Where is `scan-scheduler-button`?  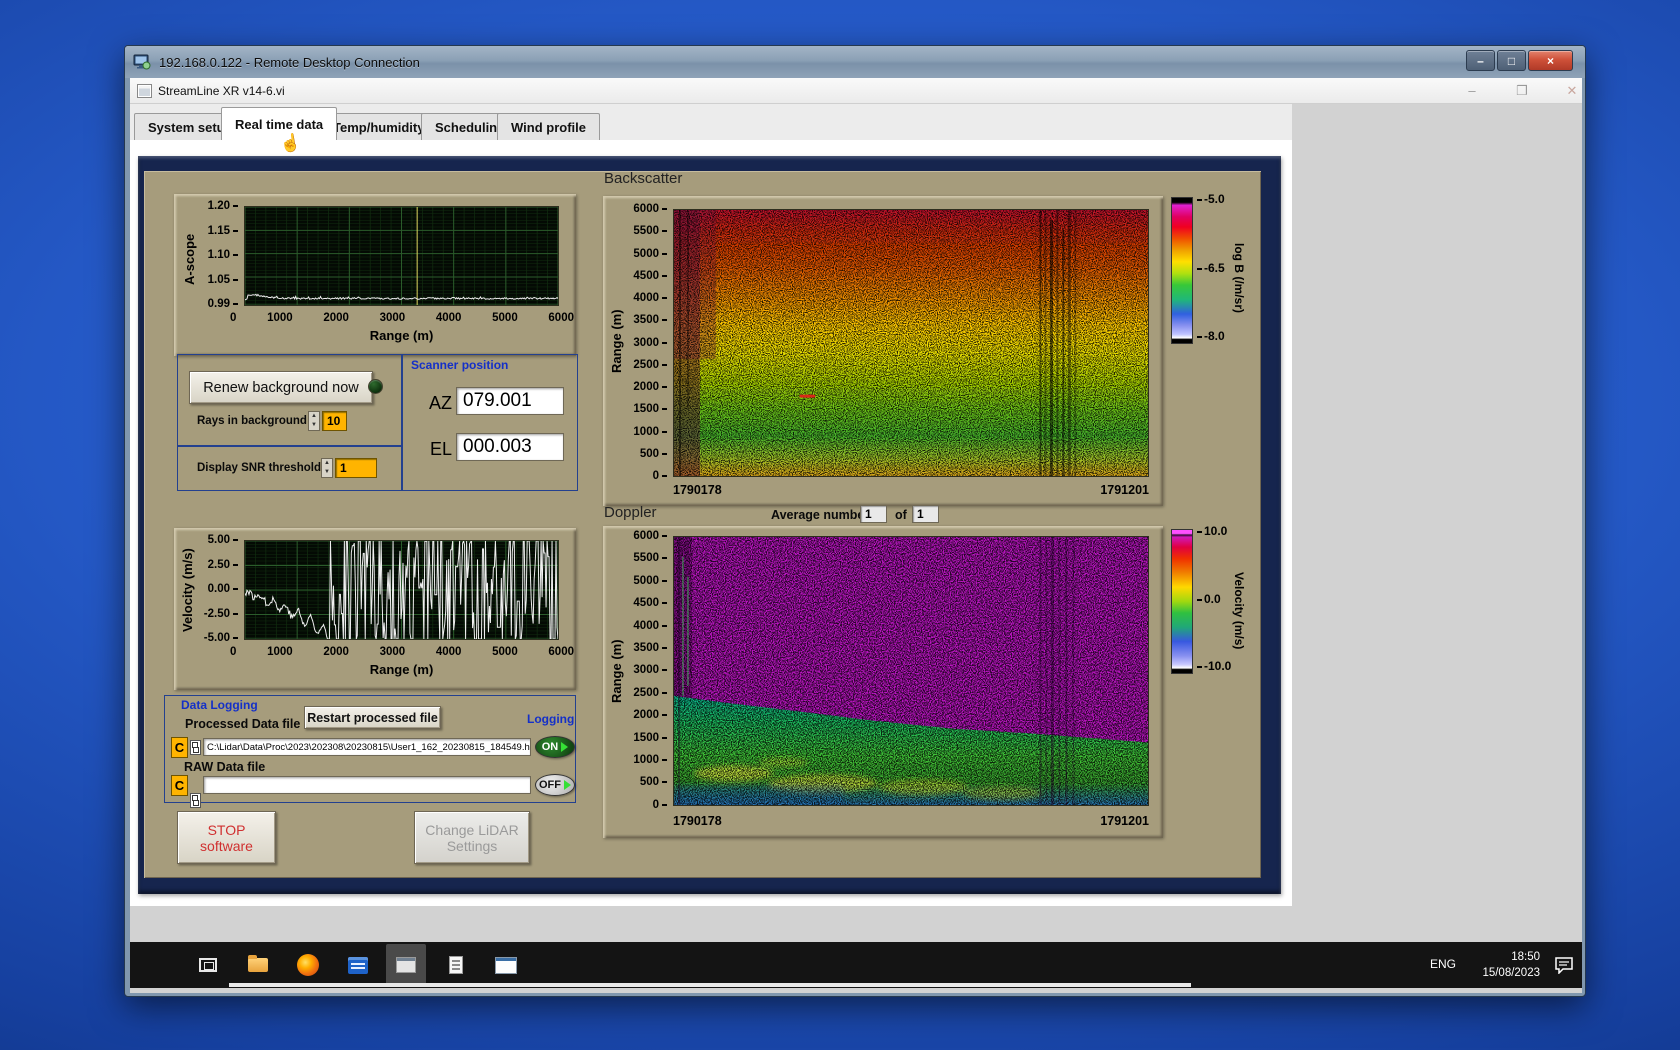 scan-scheduler-button is located at coordinates (506, 965).